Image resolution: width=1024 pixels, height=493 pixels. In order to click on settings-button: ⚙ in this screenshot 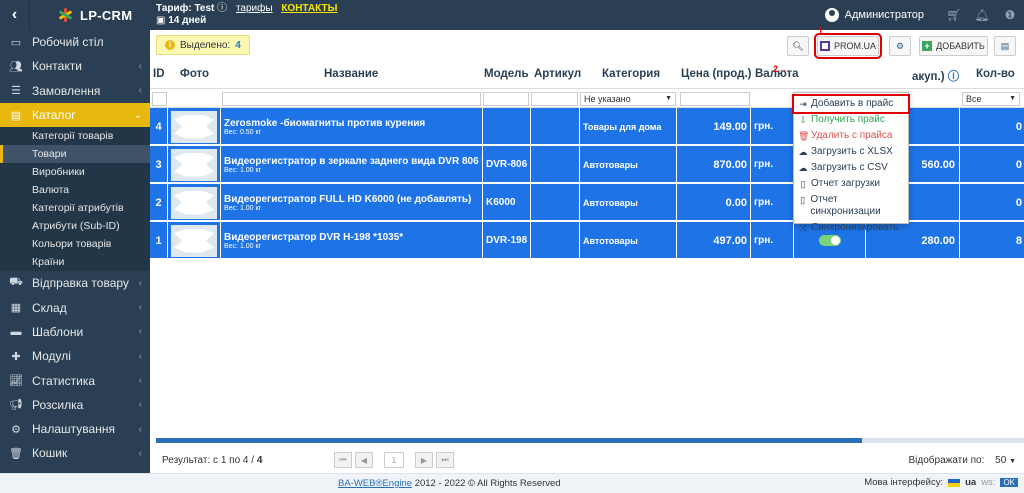, I will do `click(900, 46)`.